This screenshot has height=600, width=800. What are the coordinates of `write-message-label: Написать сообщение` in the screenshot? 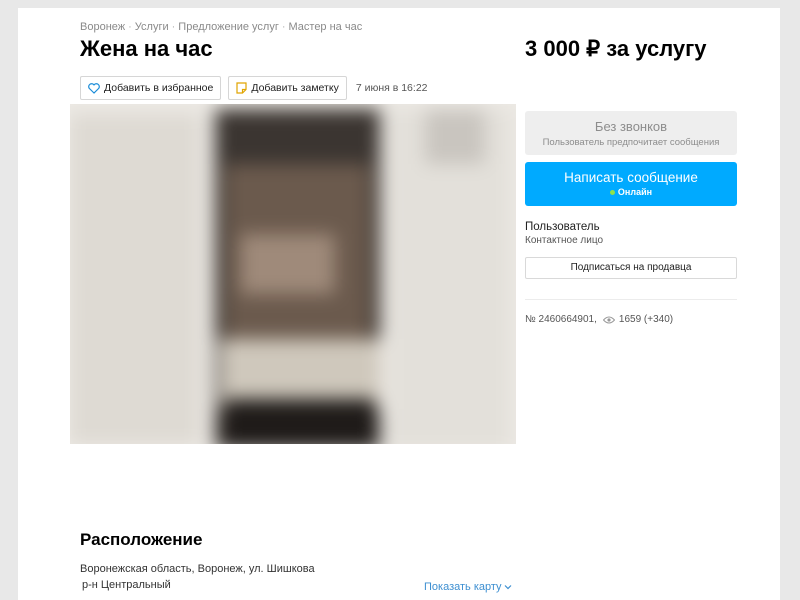 It's located at (631, 177).